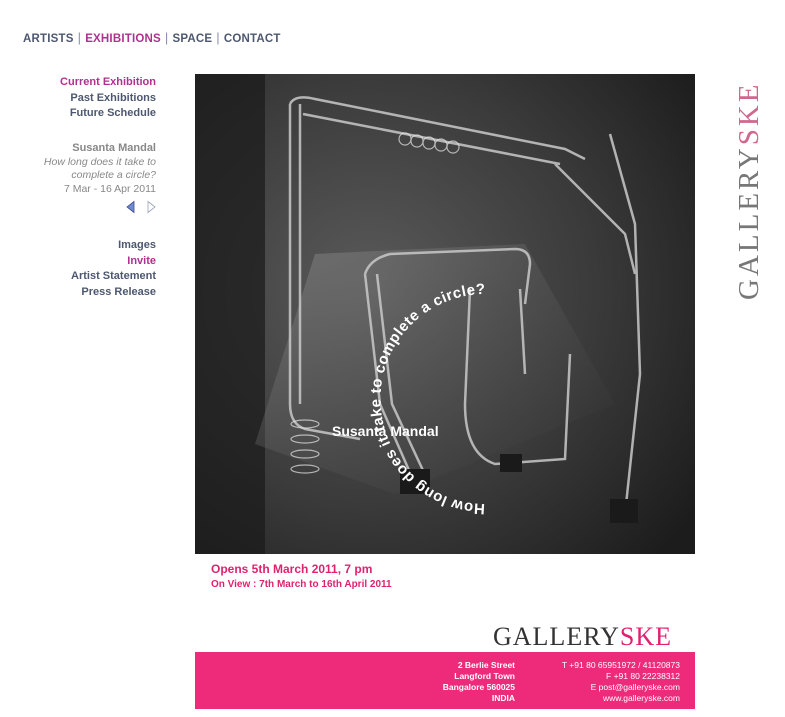 This screenshot has height=717, width=785. Describe the element at coordinates (635, 687) in the screenshot. I see `contact-email: E post@galleryske.com` at that location.